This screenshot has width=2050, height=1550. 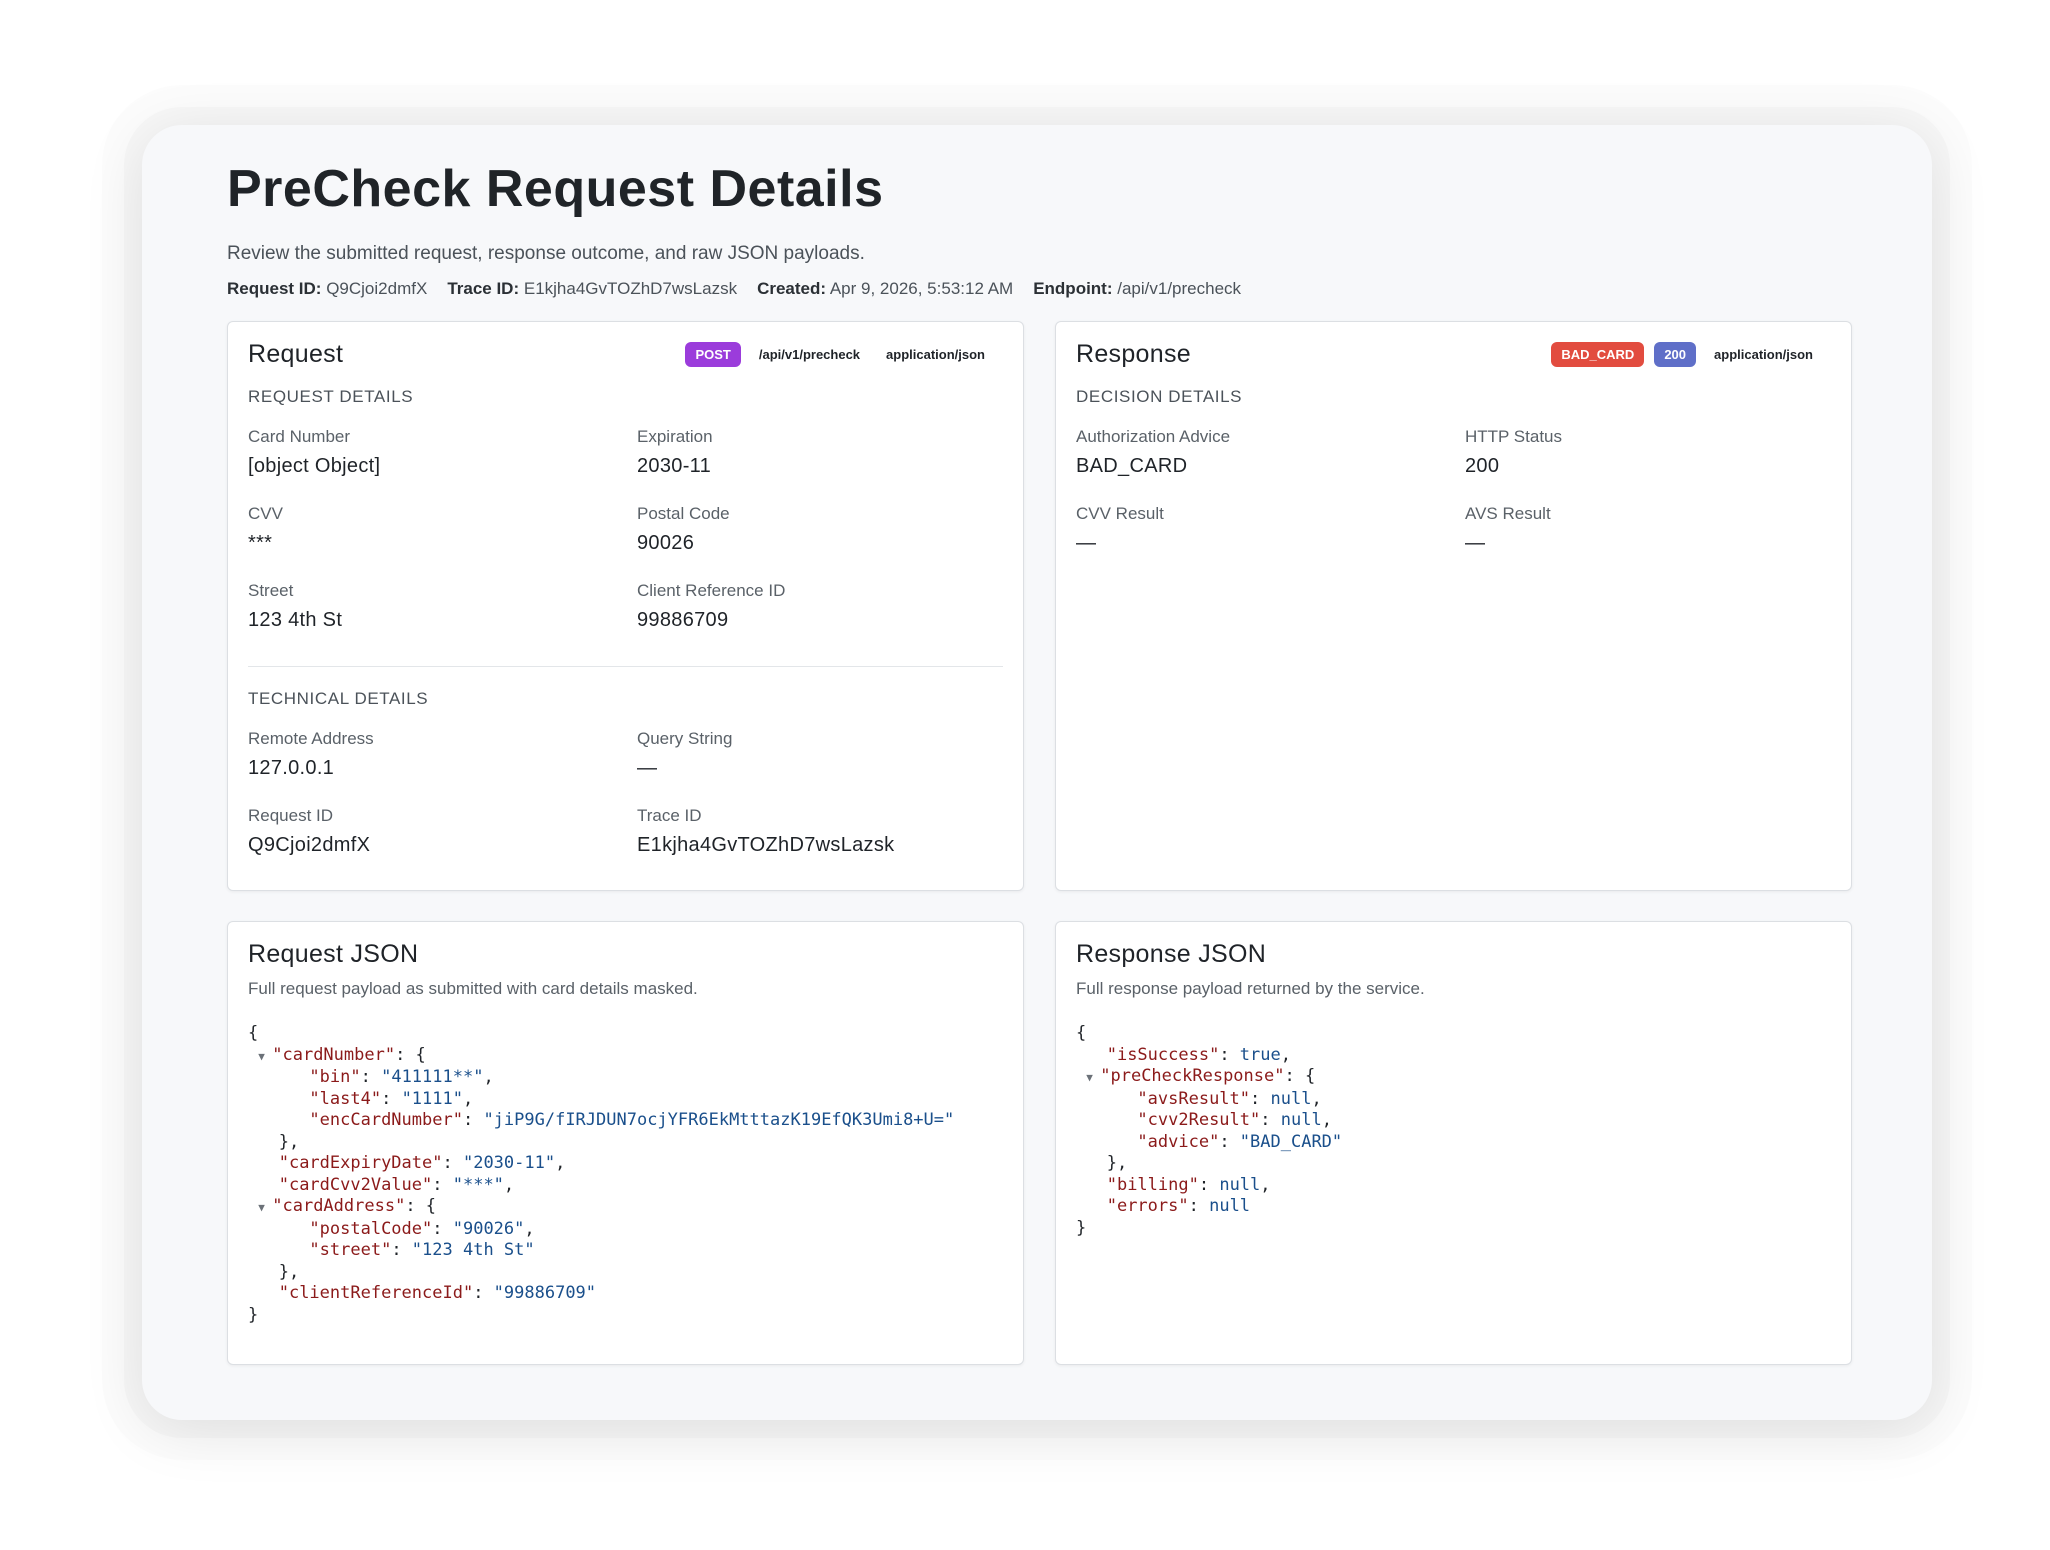 I want to click on path-badge: /api/v1/precheck, so click(x=809, y=354).